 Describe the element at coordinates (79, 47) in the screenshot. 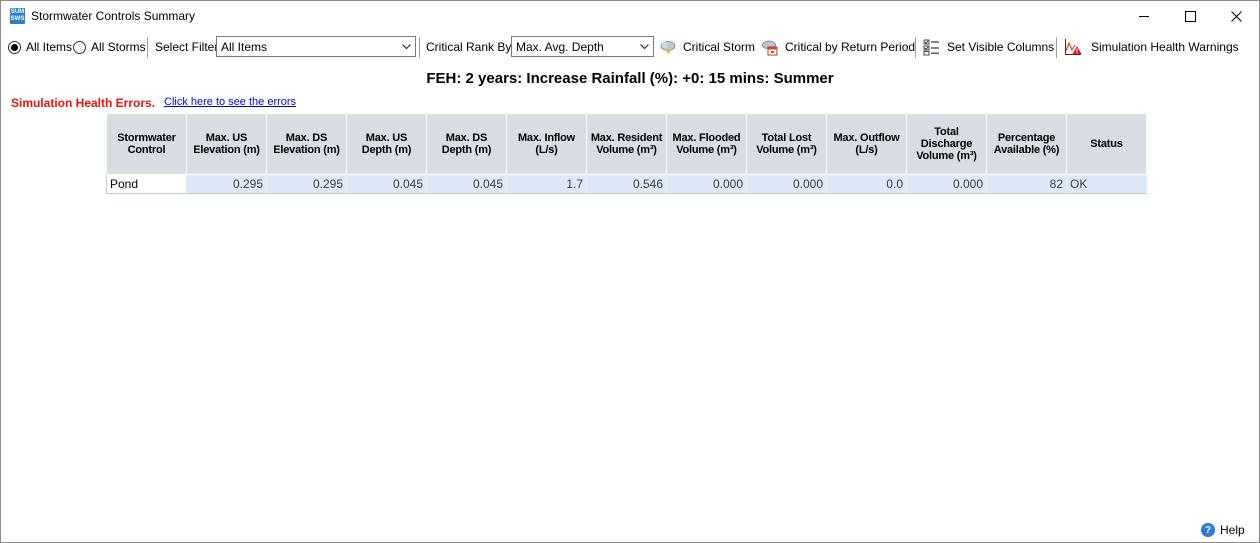

I see `radio-all-storms-indicator` at that location.